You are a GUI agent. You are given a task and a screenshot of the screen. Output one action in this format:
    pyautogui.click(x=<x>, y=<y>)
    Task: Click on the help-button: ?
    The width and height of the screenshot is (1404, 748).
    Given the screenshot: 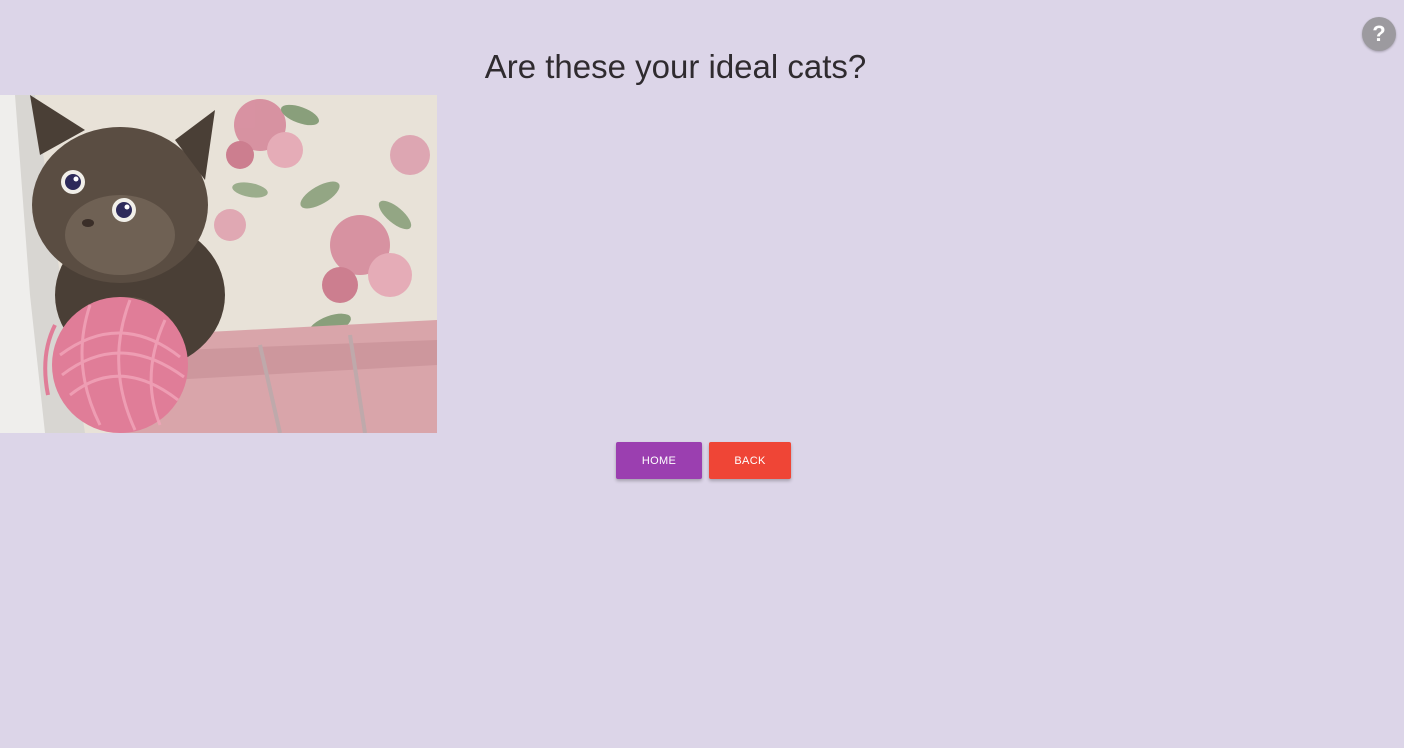 What is the action you would take?
    pyautogui.click(x=1379, y=34)
    